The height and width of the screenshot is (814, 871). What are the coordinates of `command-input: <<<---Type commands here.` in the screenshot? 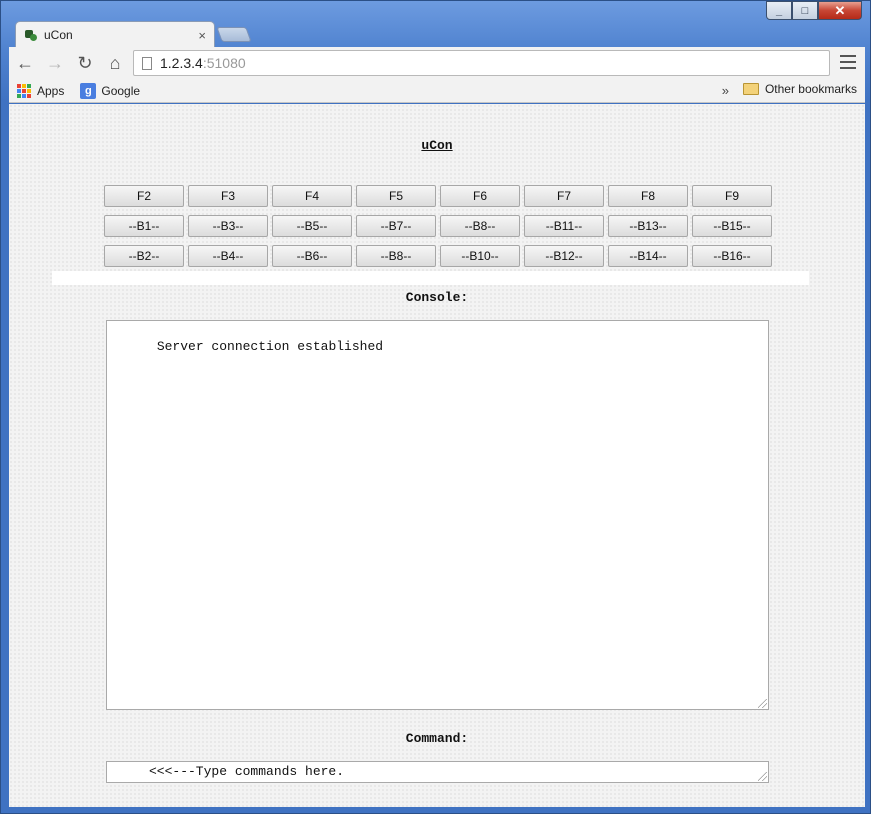 It's located at (437, 772).